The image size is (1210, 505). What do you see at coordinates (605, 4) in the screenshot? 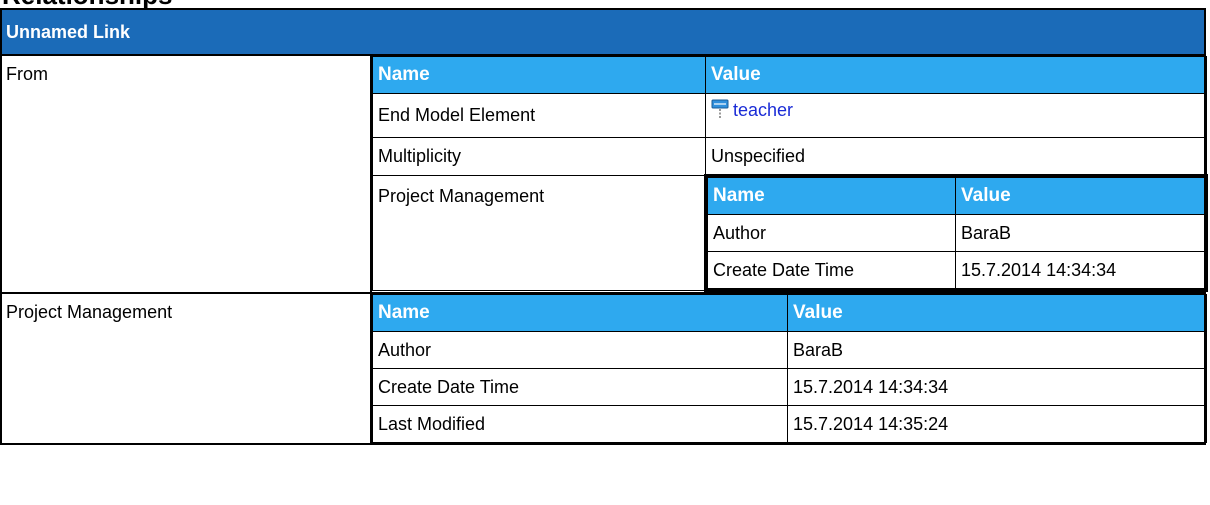
I see `cut-off-page-title: Relationships` at bounding box center [605, 4].